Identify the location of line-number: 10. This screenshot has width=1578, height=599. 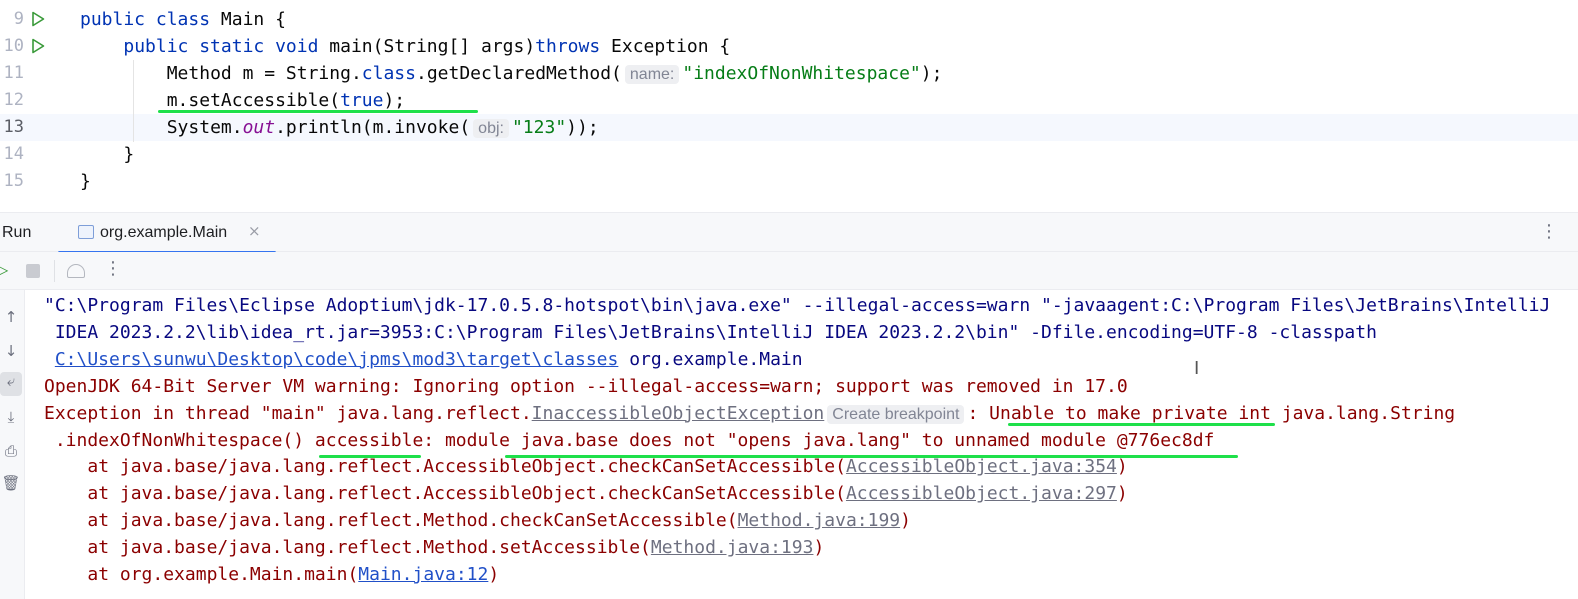
(13, 46).